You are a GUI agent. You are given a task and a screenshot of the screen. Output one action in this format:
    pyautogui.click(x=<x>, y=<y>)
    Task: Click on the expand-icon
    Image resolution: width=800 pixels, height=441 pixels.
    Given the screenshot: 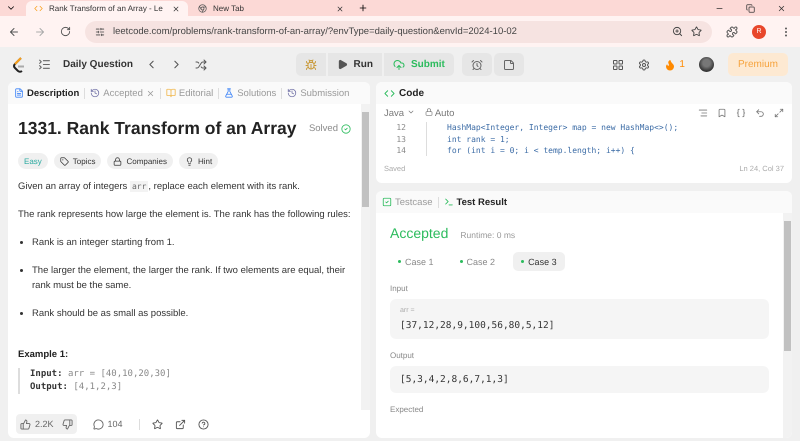 What is the action you would take?
    pyautogui.click(x=779, y=113)
    